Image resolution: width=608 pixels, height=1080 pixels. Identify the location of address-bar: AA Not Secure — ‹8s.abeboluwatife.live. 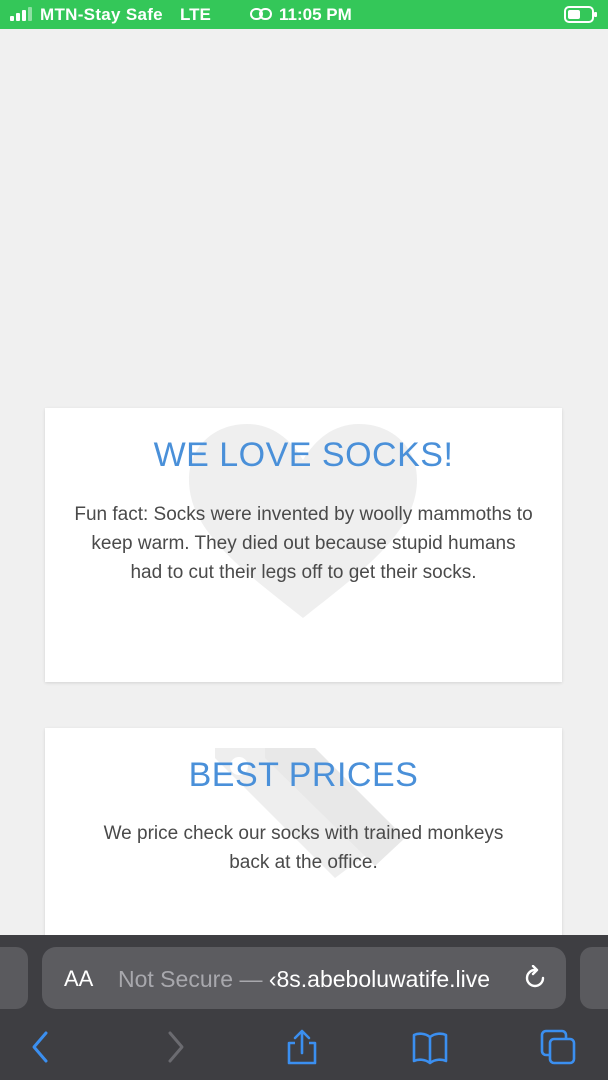
(304, 978).